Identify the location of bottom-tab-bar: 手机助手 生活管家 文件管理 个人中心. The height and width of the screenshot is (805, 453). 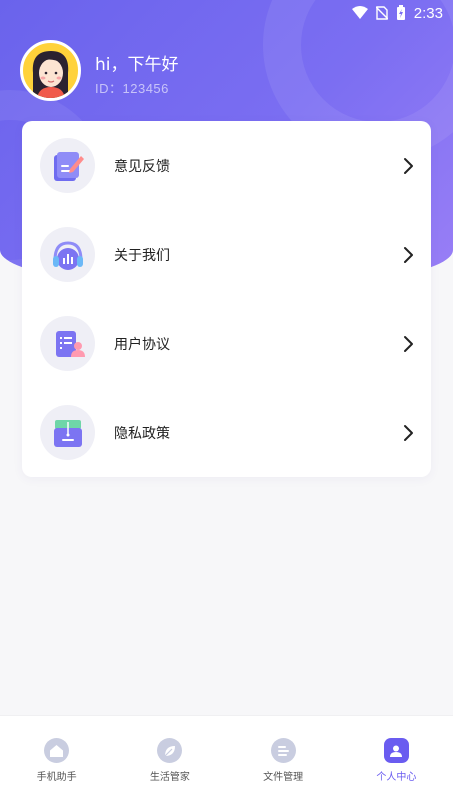
(226, 760).